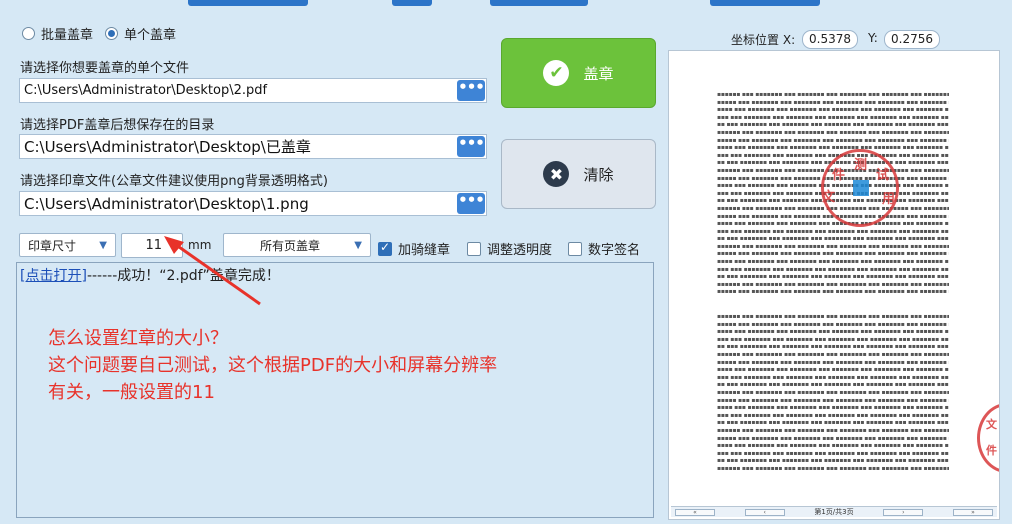 Image resolution: width=1012 pixels, height=524 pixels. Describe the element at coordinates (474, 248) in the screenshot. I see `transparency-checkbox` at that location.